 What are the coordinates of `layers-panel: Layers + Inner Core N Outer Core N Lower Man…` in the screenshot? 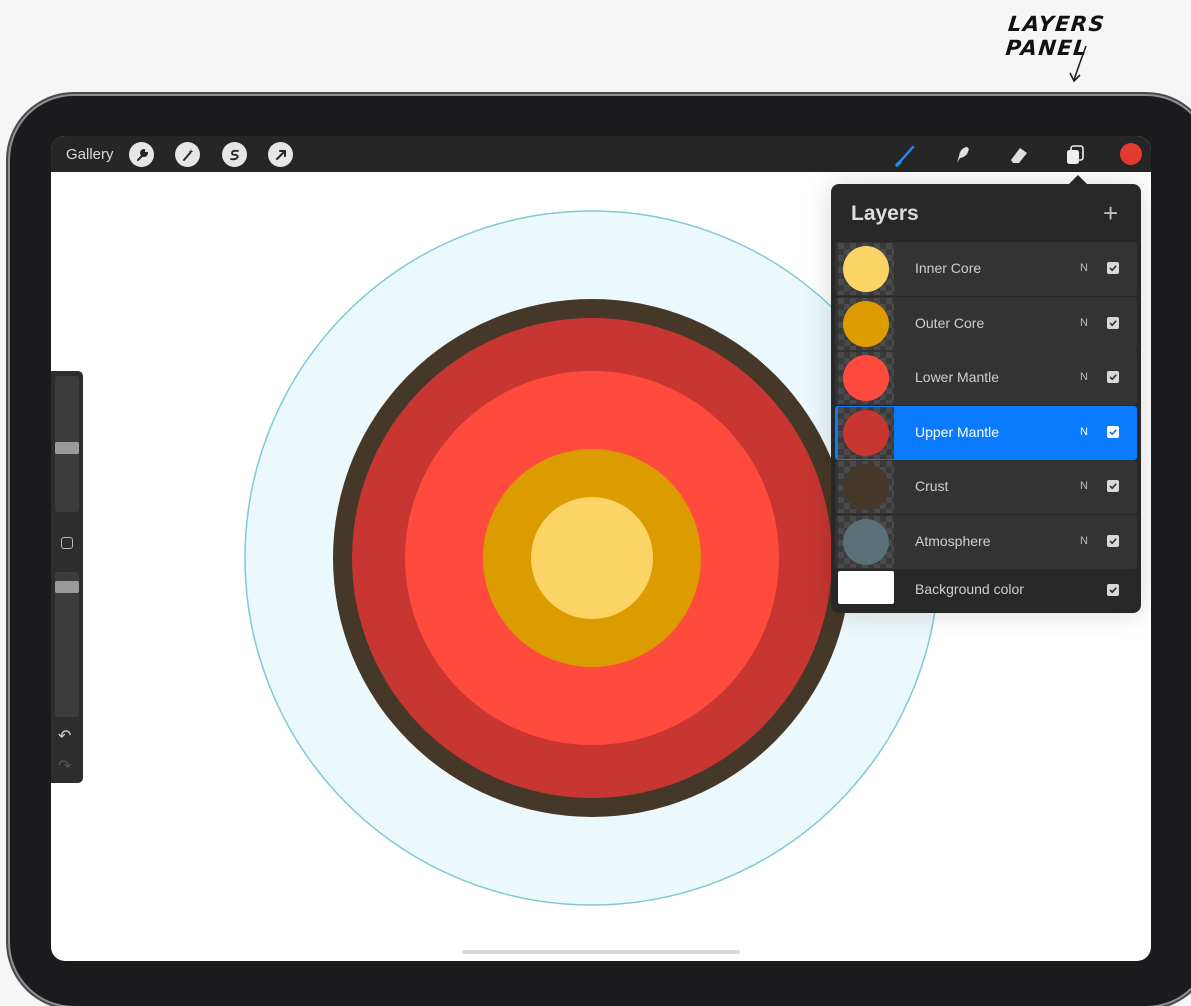 It's located at (986, 398).